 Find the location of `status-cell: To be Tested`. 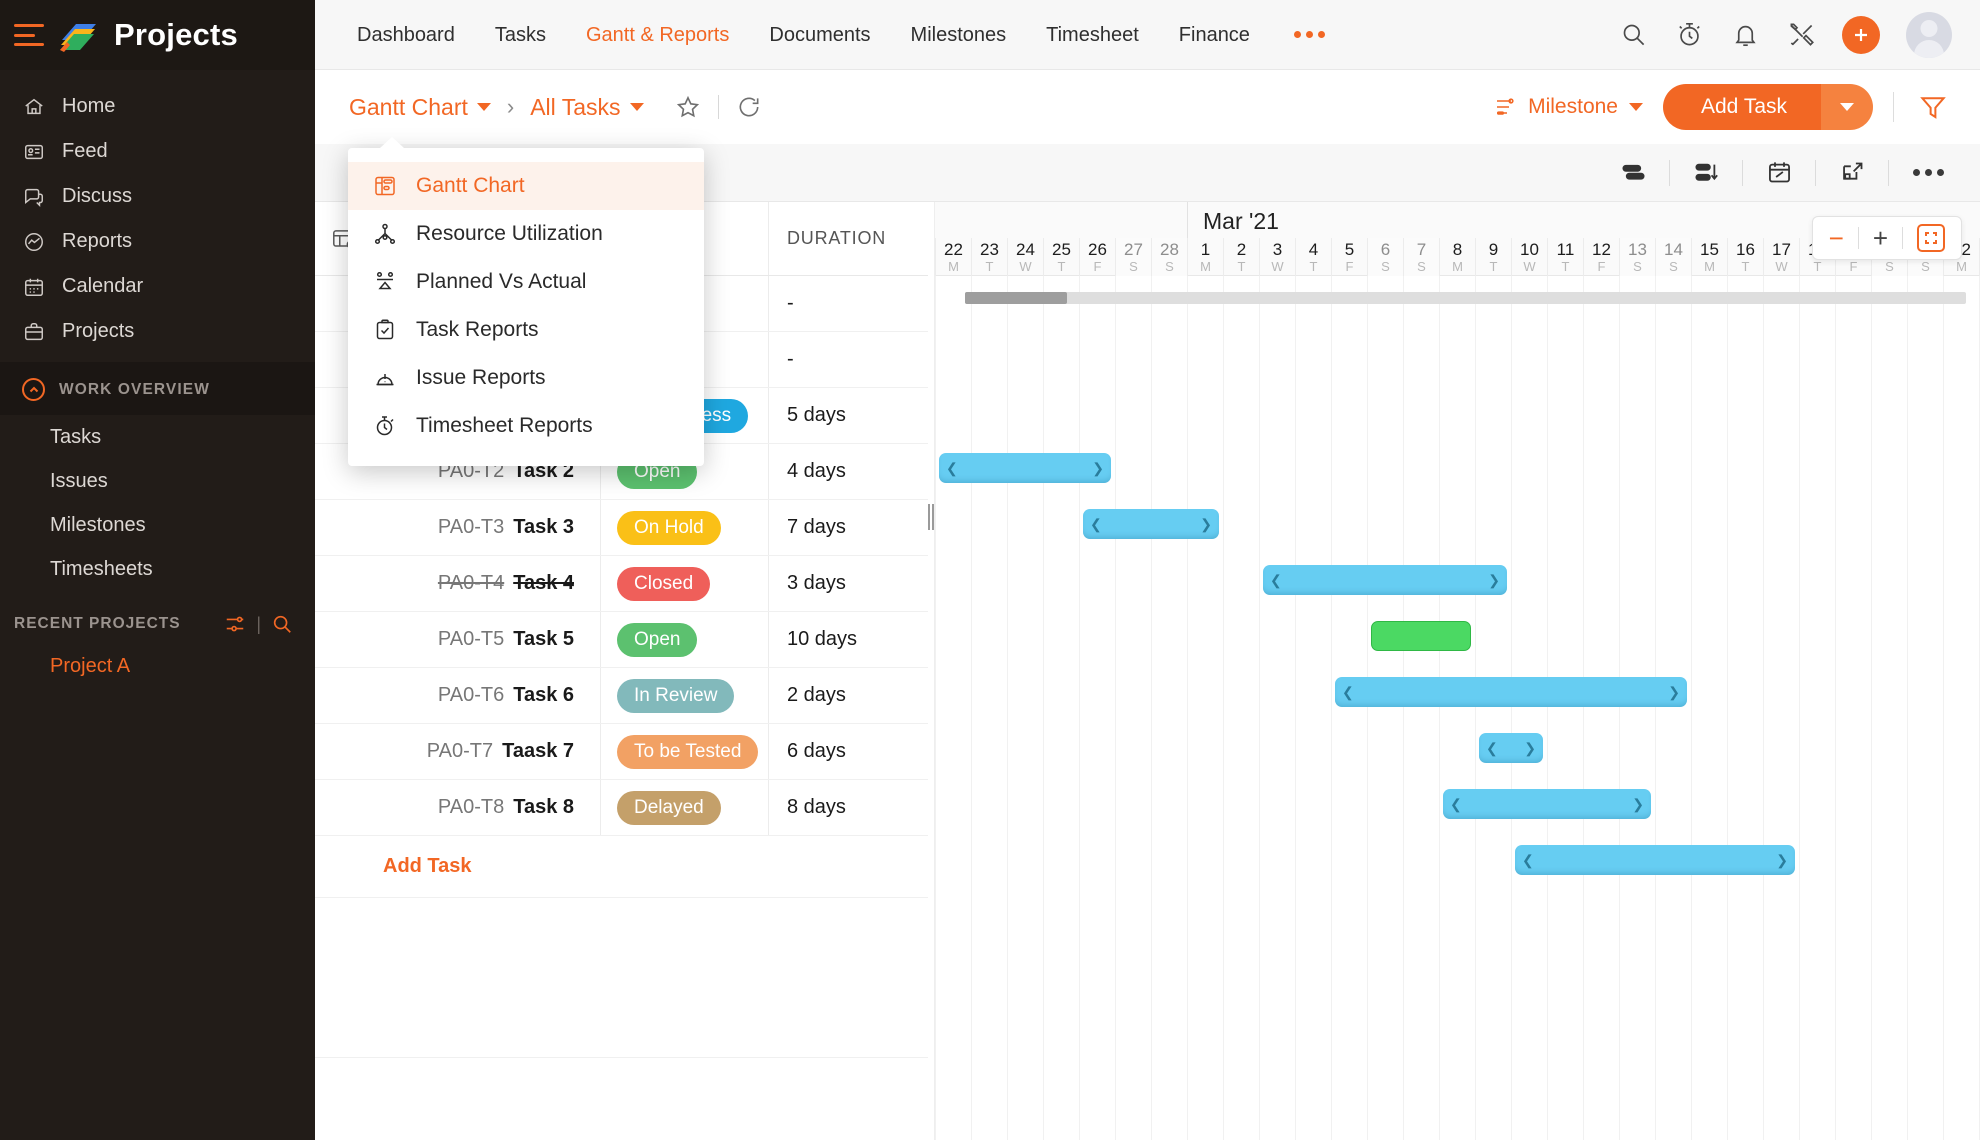

status-cell: To be Tested is located at coordinates (684, 751).